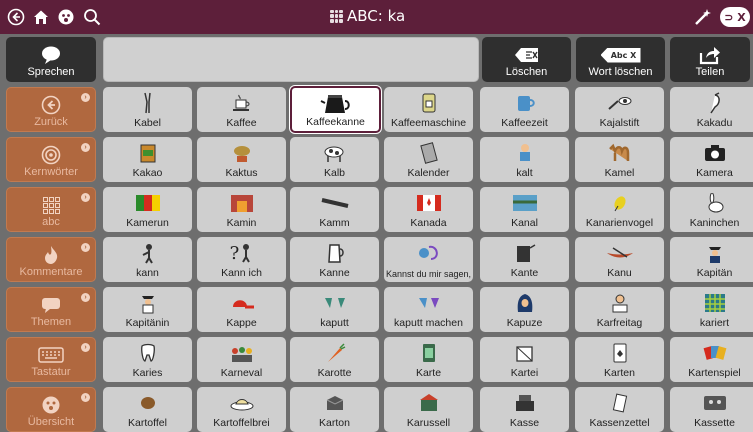 This screenshot has width=753, height=432. Describe the element at coordinates (619, 109) in the screenshot. I see `word-cell-kajalstift: Kajalstift` at that location.